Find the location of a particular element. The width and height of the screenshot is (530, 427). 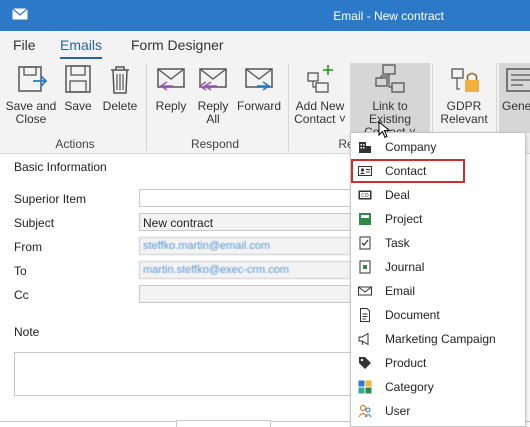

dropdown-item-document: Document is located at coordinates (439, 315).